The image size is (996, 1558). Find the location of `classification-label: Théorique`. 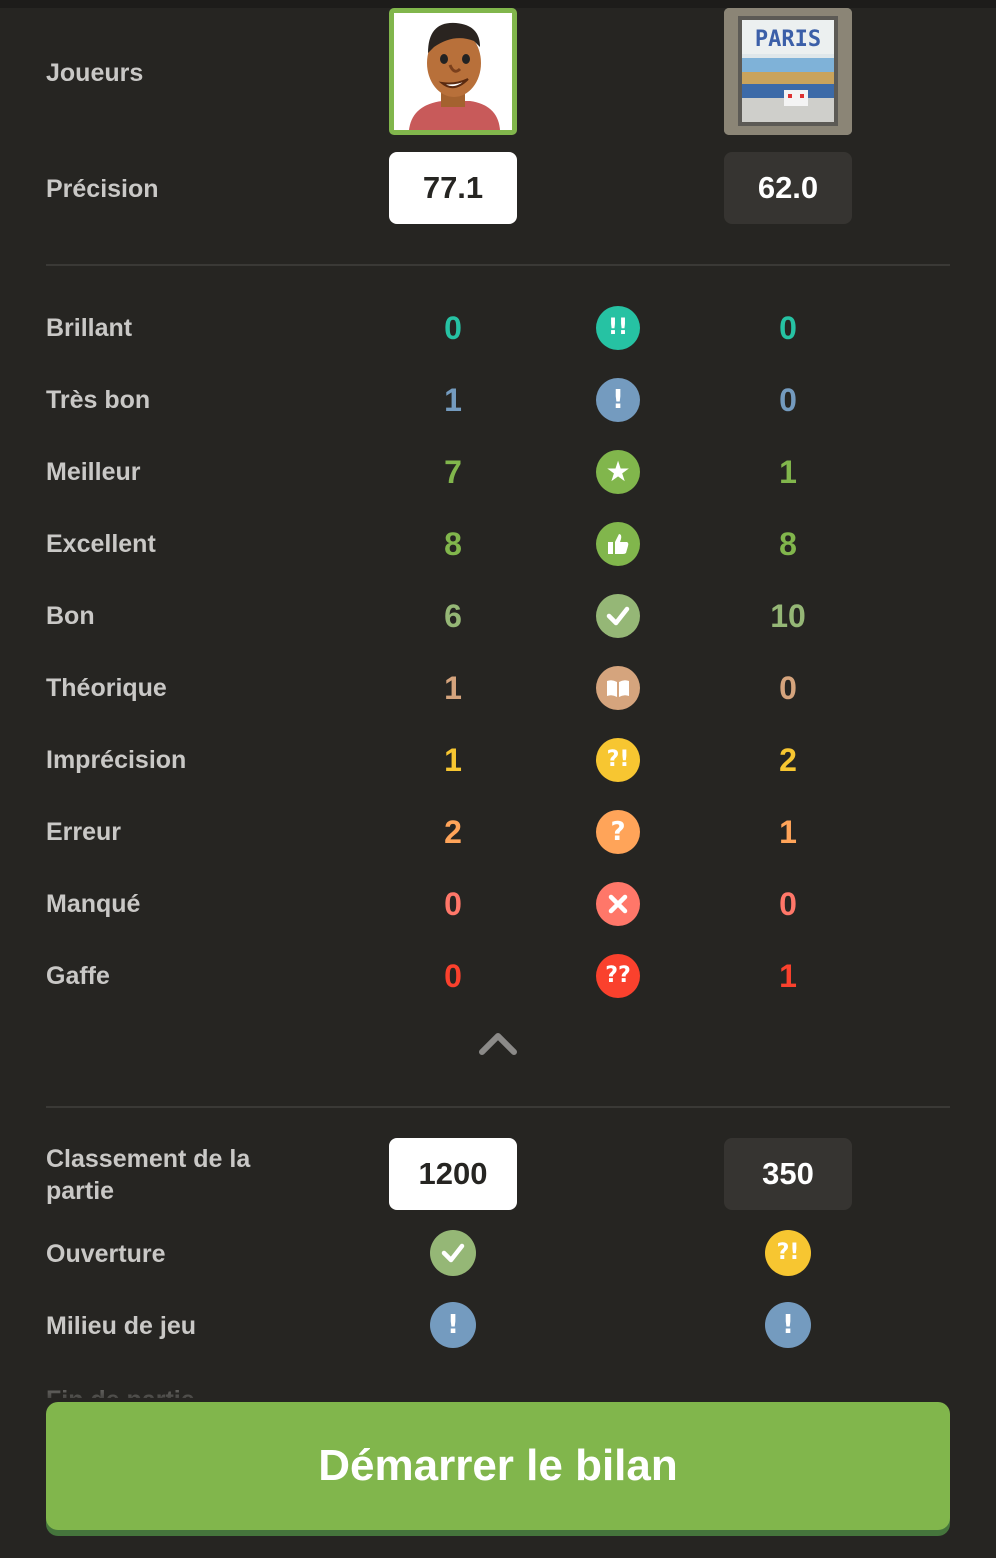

classification-label: Théorique is located at coordinates (106, 688).